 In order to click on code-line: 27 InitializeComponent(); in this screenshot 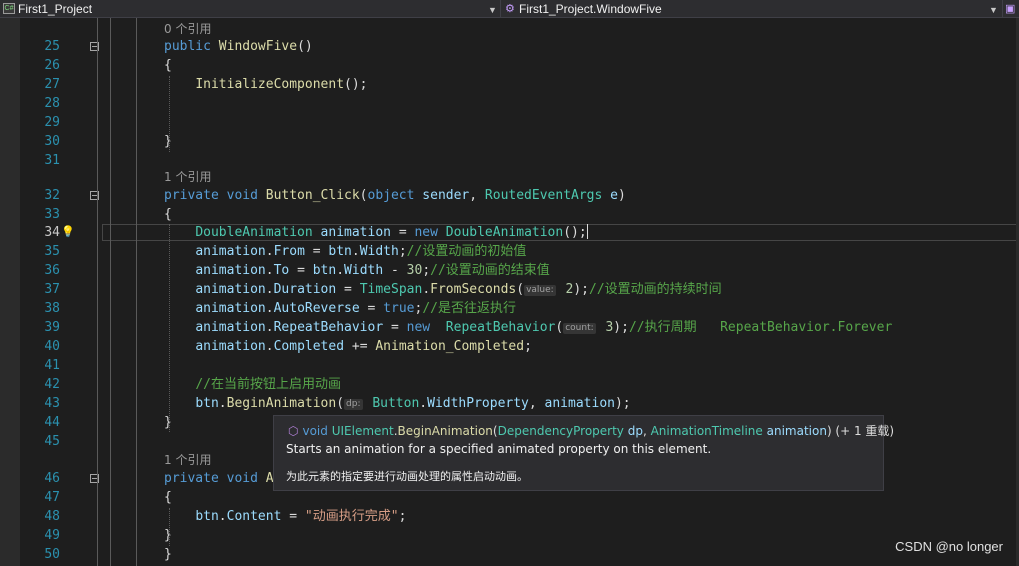, I will do `click(509, 84)`.